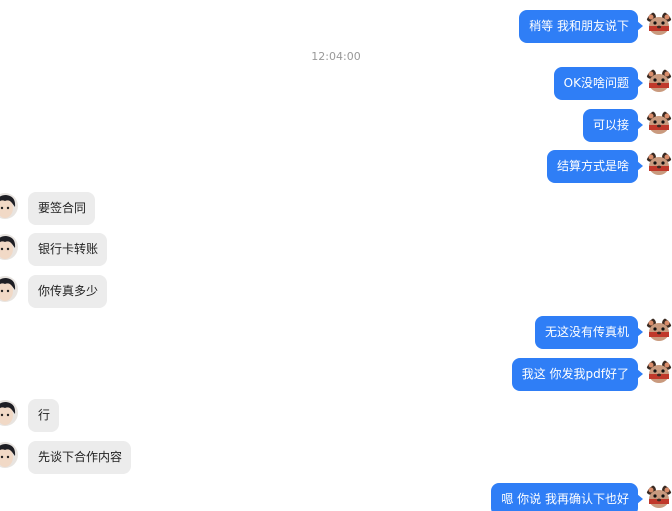 This screenshot has height=511, width=672. What do you see at coordinates (336, 56) in the screenshot?
I see `message-timestamp: 12:04:00` at bounding box center [336, 56].